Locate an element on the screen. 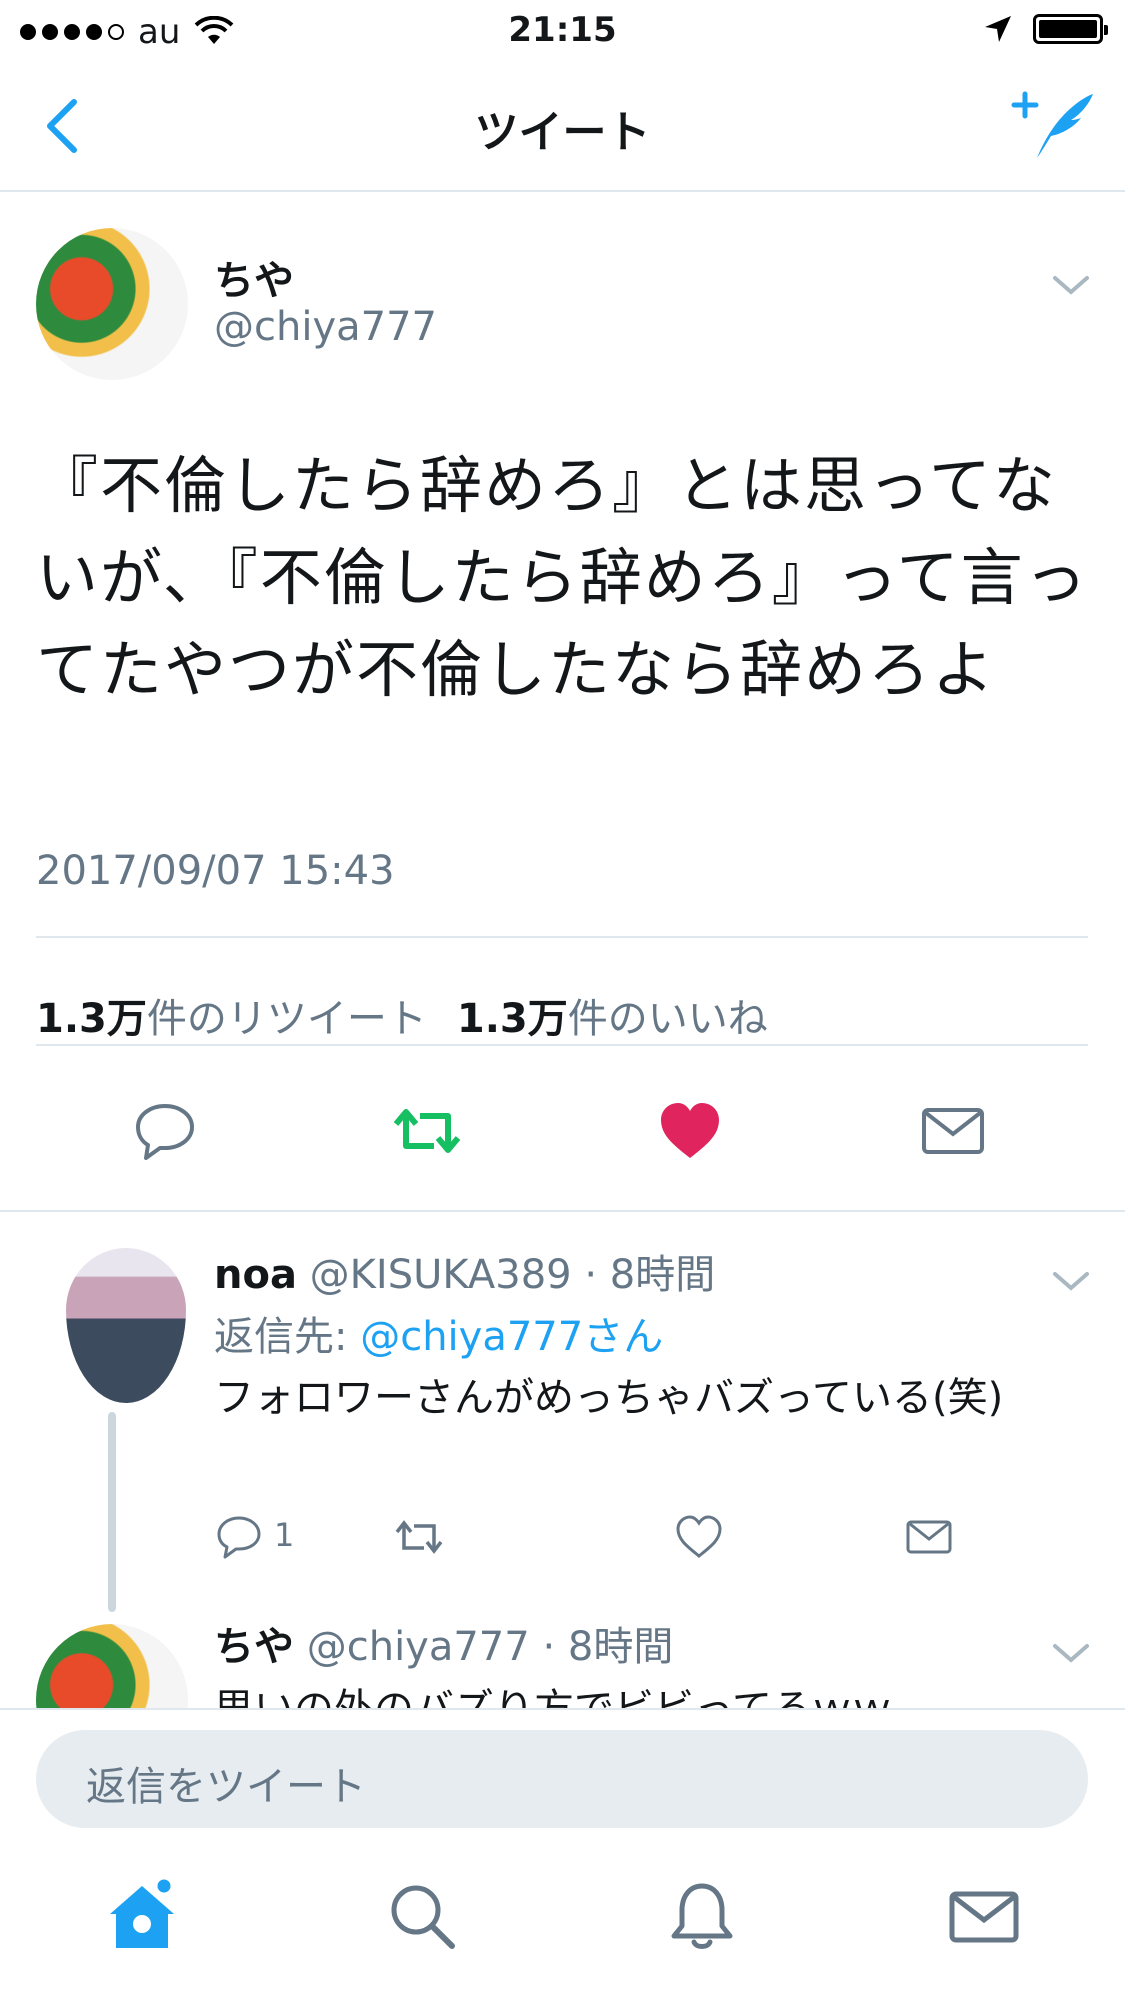 The height and width of the screenshot is (2001, 1125). tweet-timestamp: 2017/09/07 15:43 is located at coordinates (215, 871).